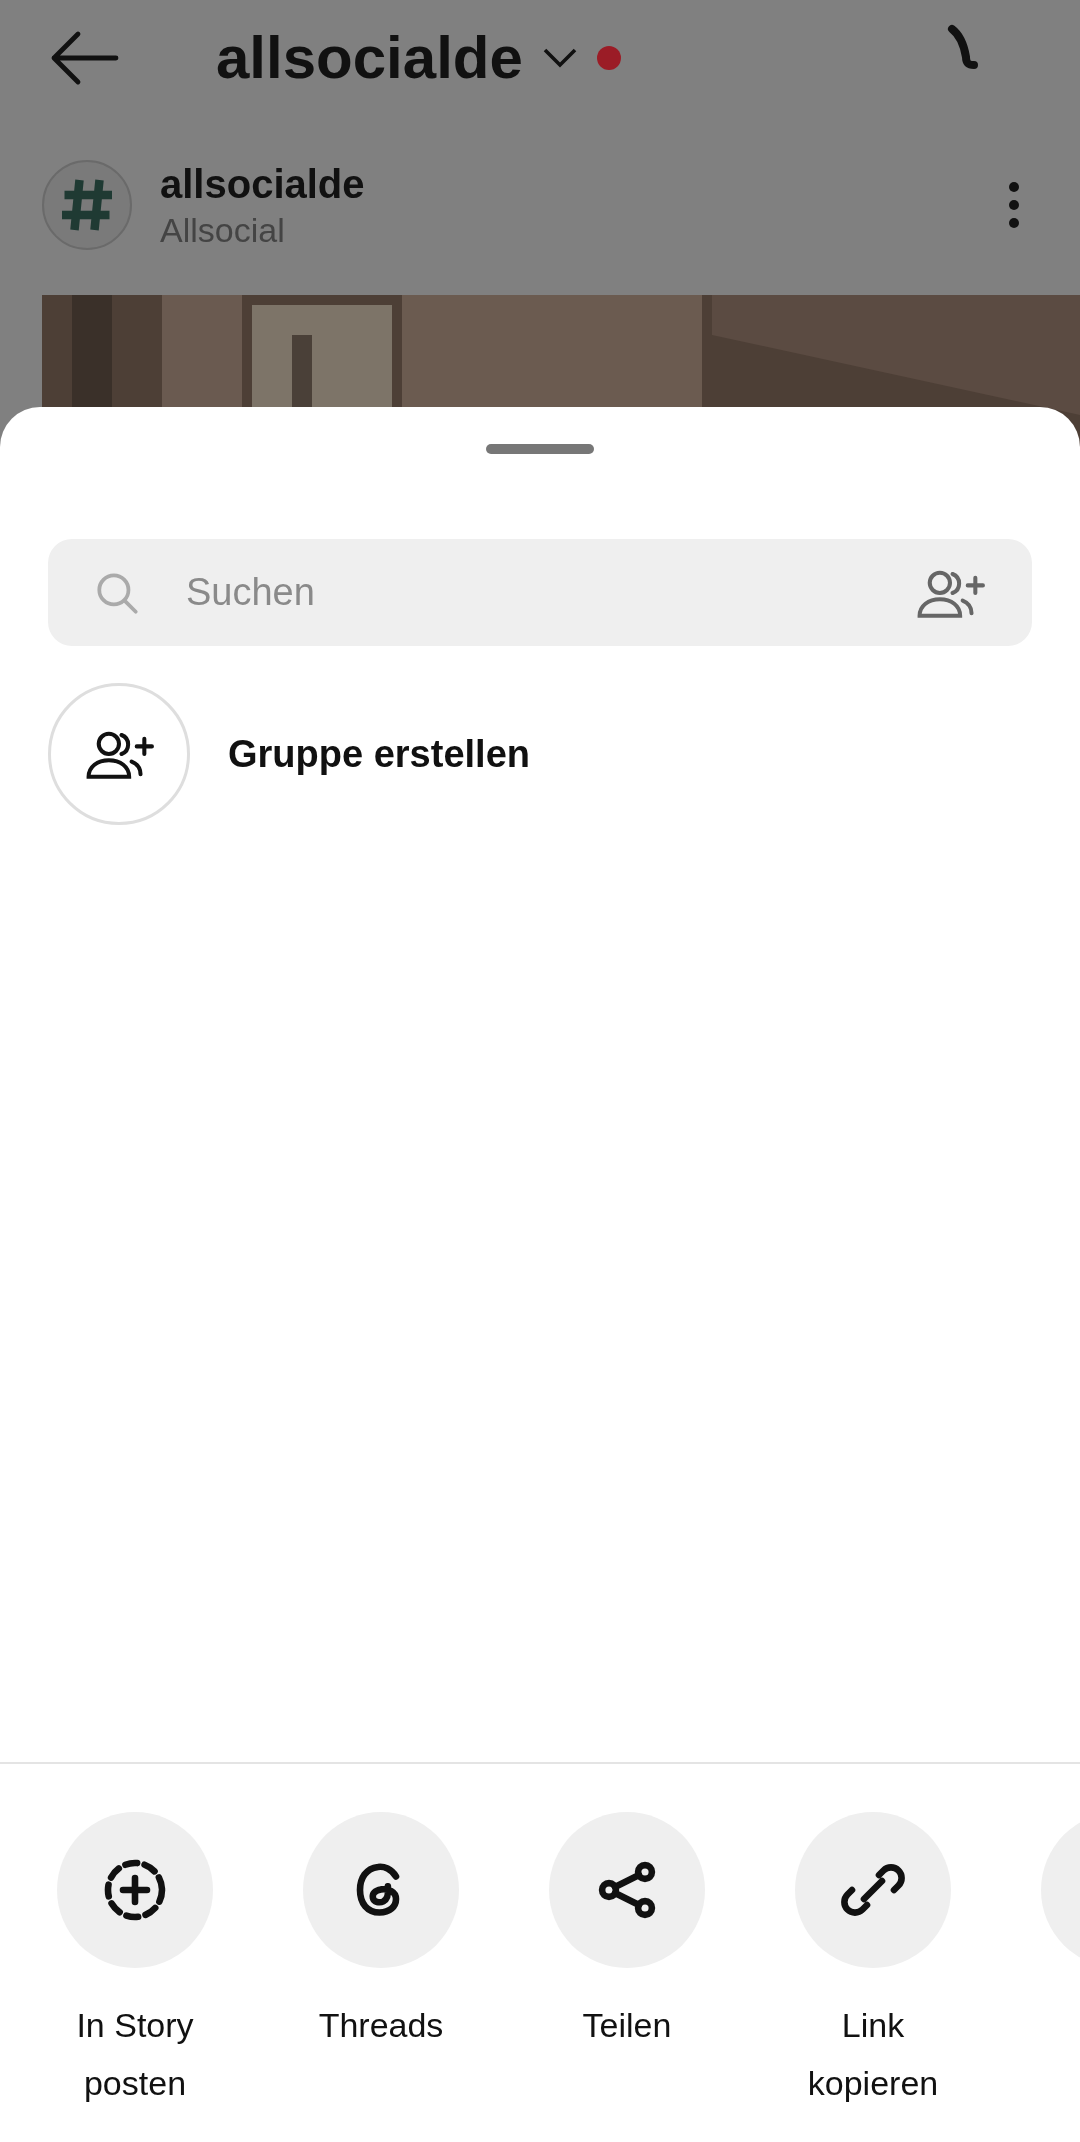 Image resolution: width=1080 pixels, height=2142 pixels. What do you see at coordinates (549, 592) in the screenshot?
I see `search-field: Suchen` at bounding box center [549, 592].